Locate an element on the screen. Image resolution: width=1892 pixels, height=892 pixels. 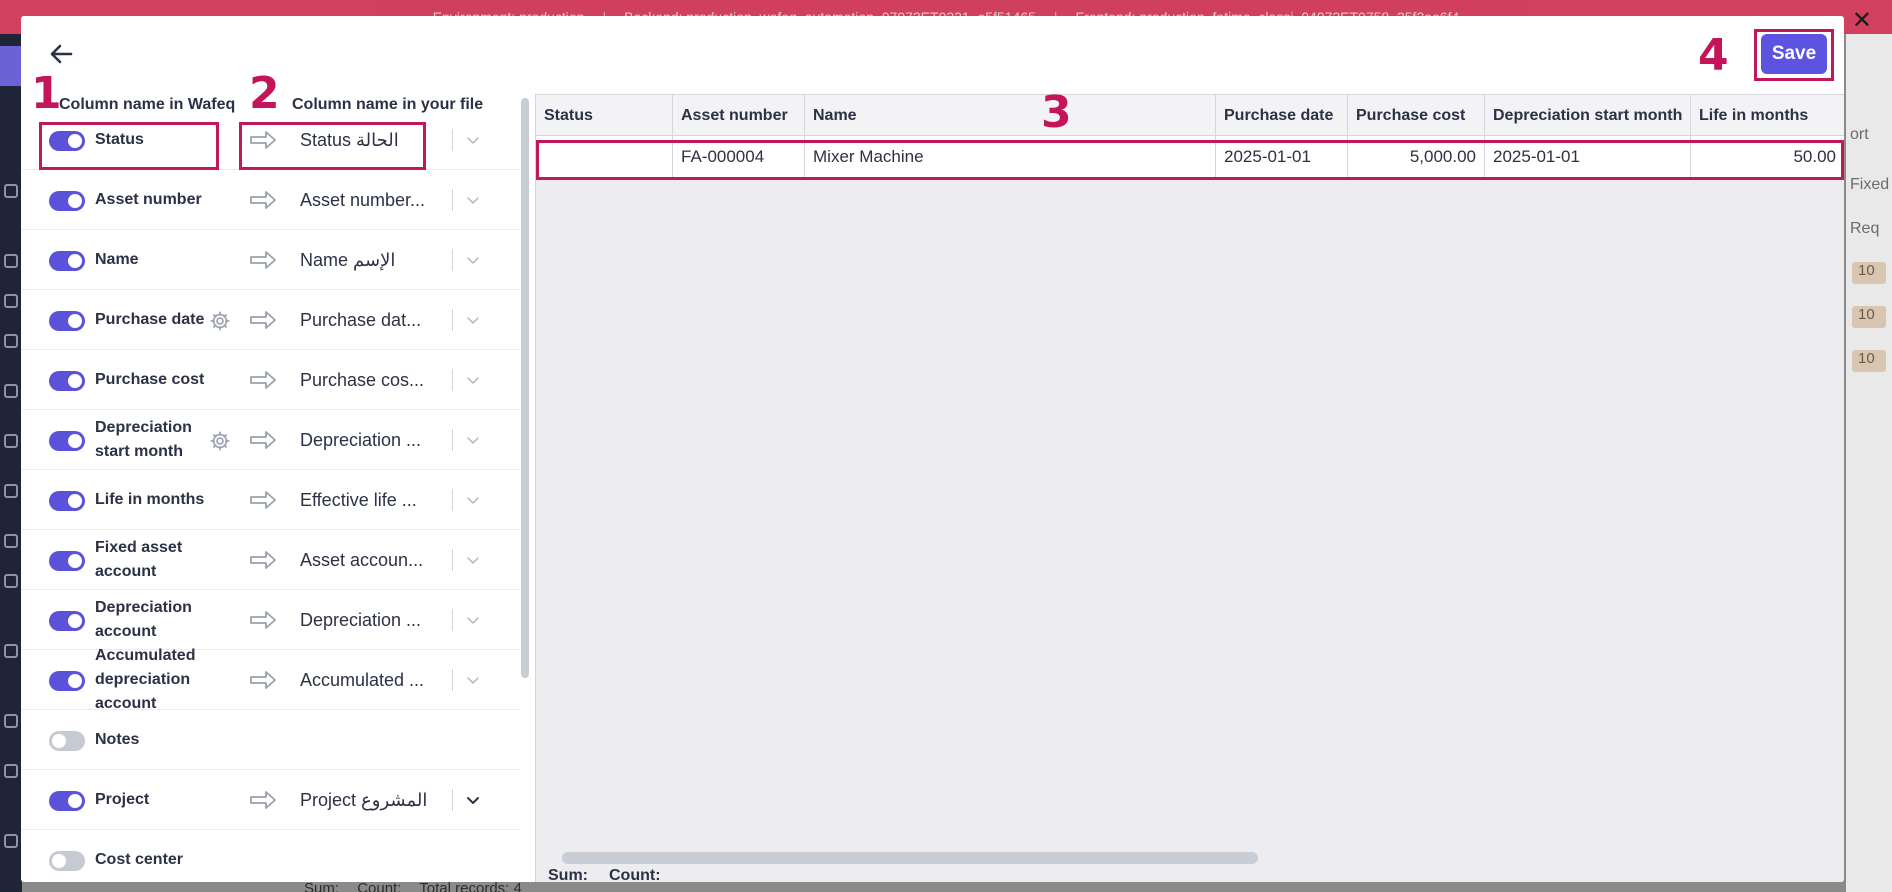
wafeq-column-name: Name is located at coordinates (117, 259).